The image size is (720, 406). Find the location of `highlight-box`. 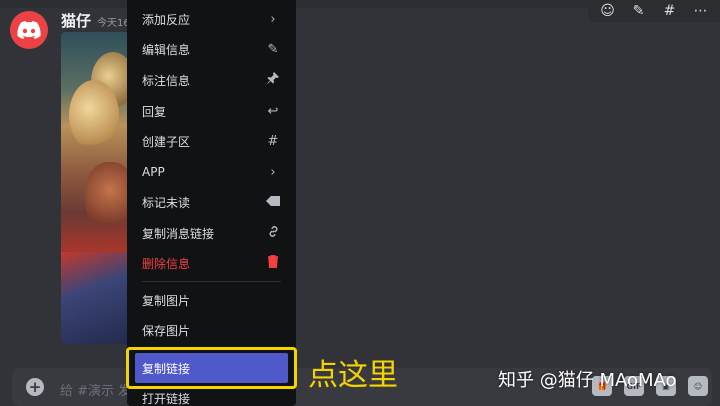

highlight-box is located at coordinates (211, 368).